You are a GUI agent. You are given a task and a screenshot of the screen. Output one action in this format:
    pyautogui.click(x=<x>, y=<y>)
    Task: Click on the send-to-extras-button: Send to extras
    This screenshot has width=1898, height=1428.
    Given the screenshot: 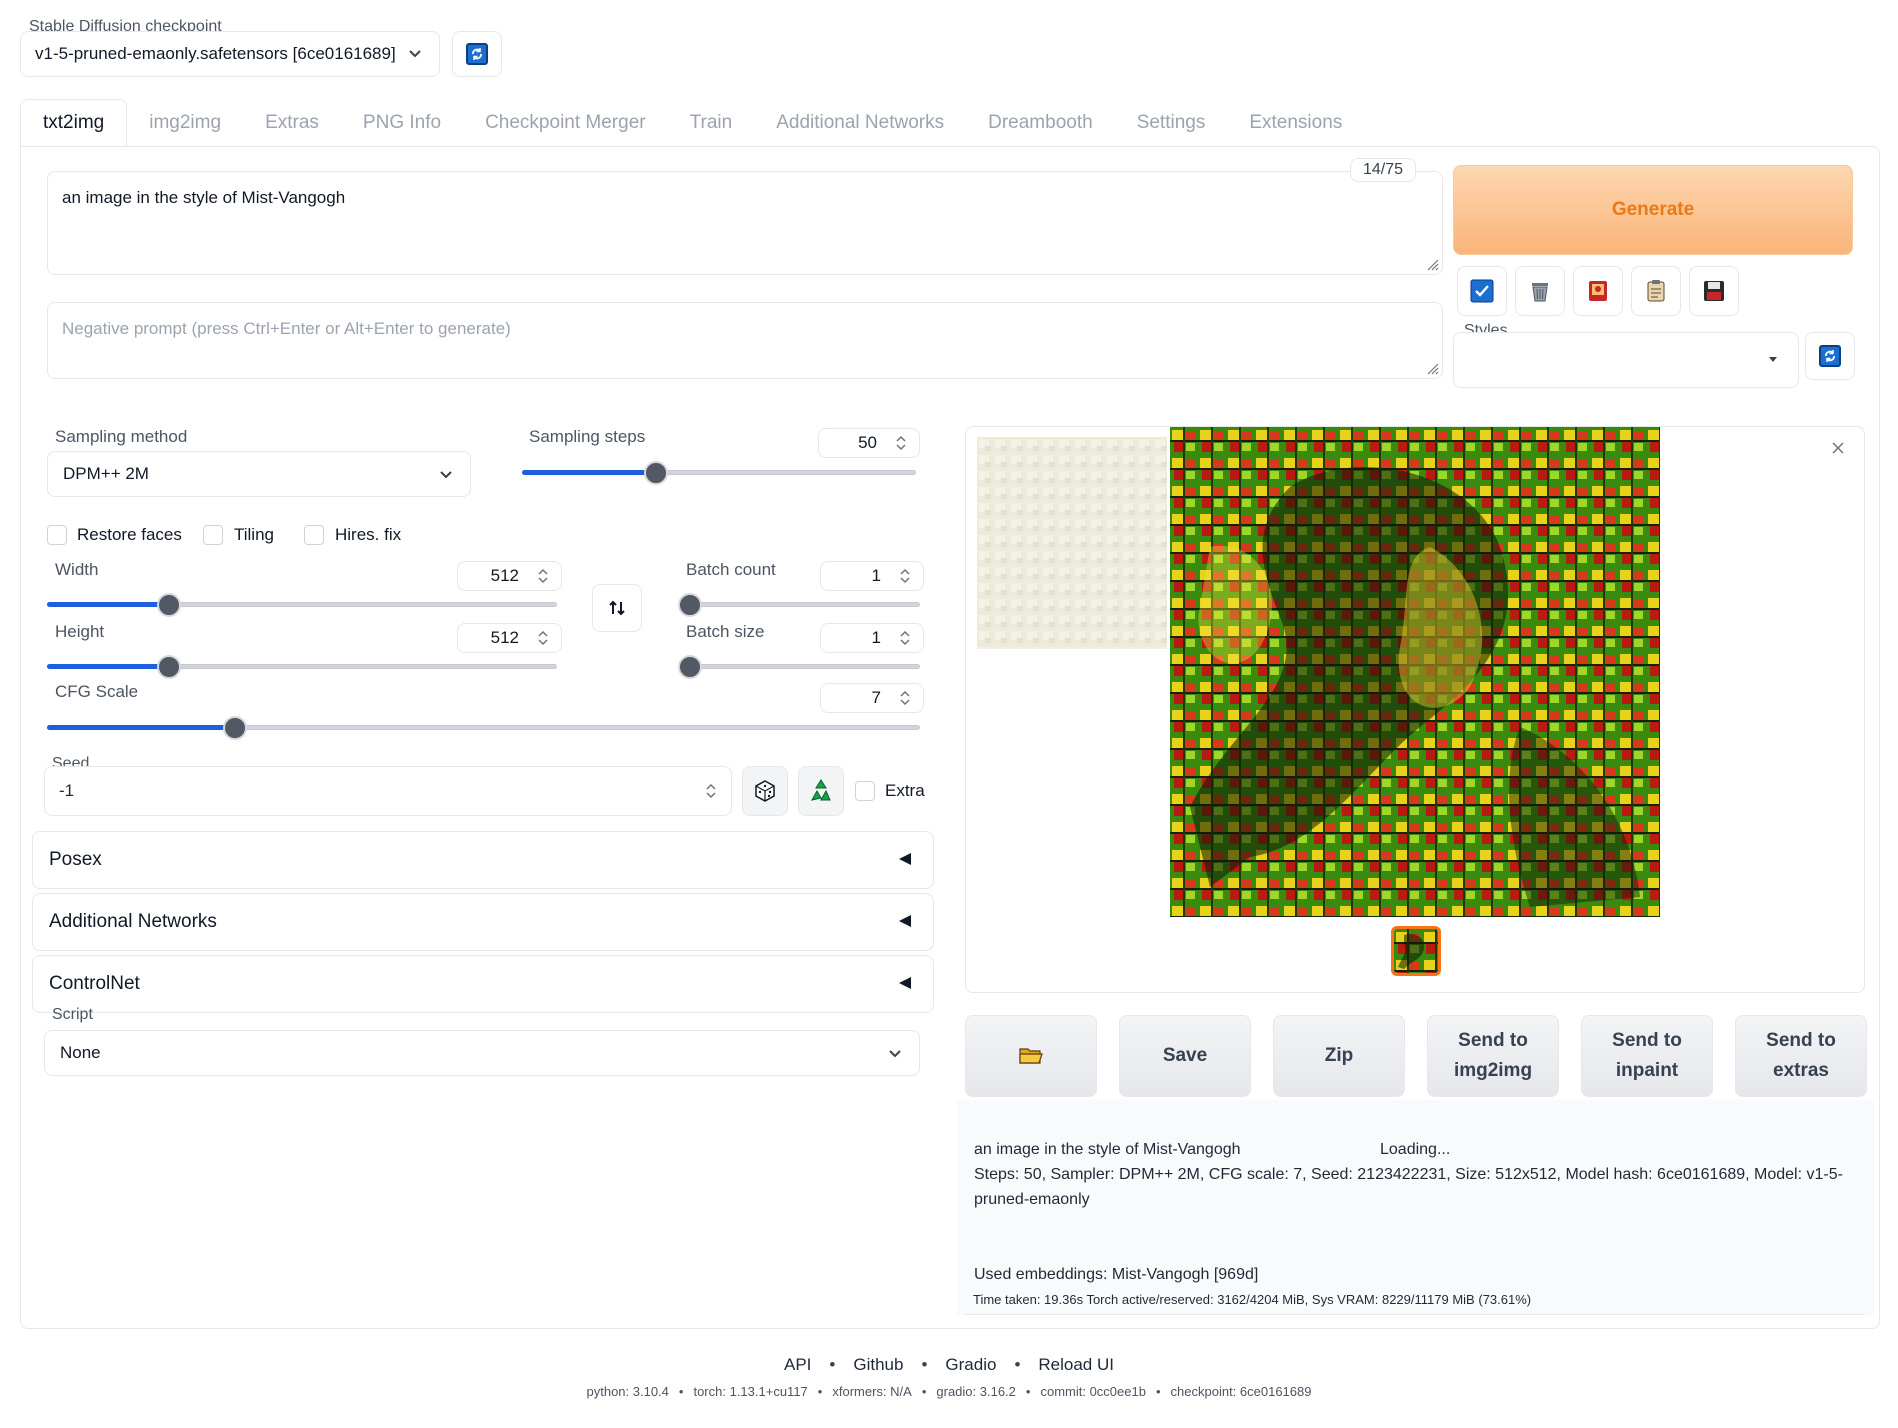 What is the action you would take?
    pyautogui.click(x=1801, y=1056)
    